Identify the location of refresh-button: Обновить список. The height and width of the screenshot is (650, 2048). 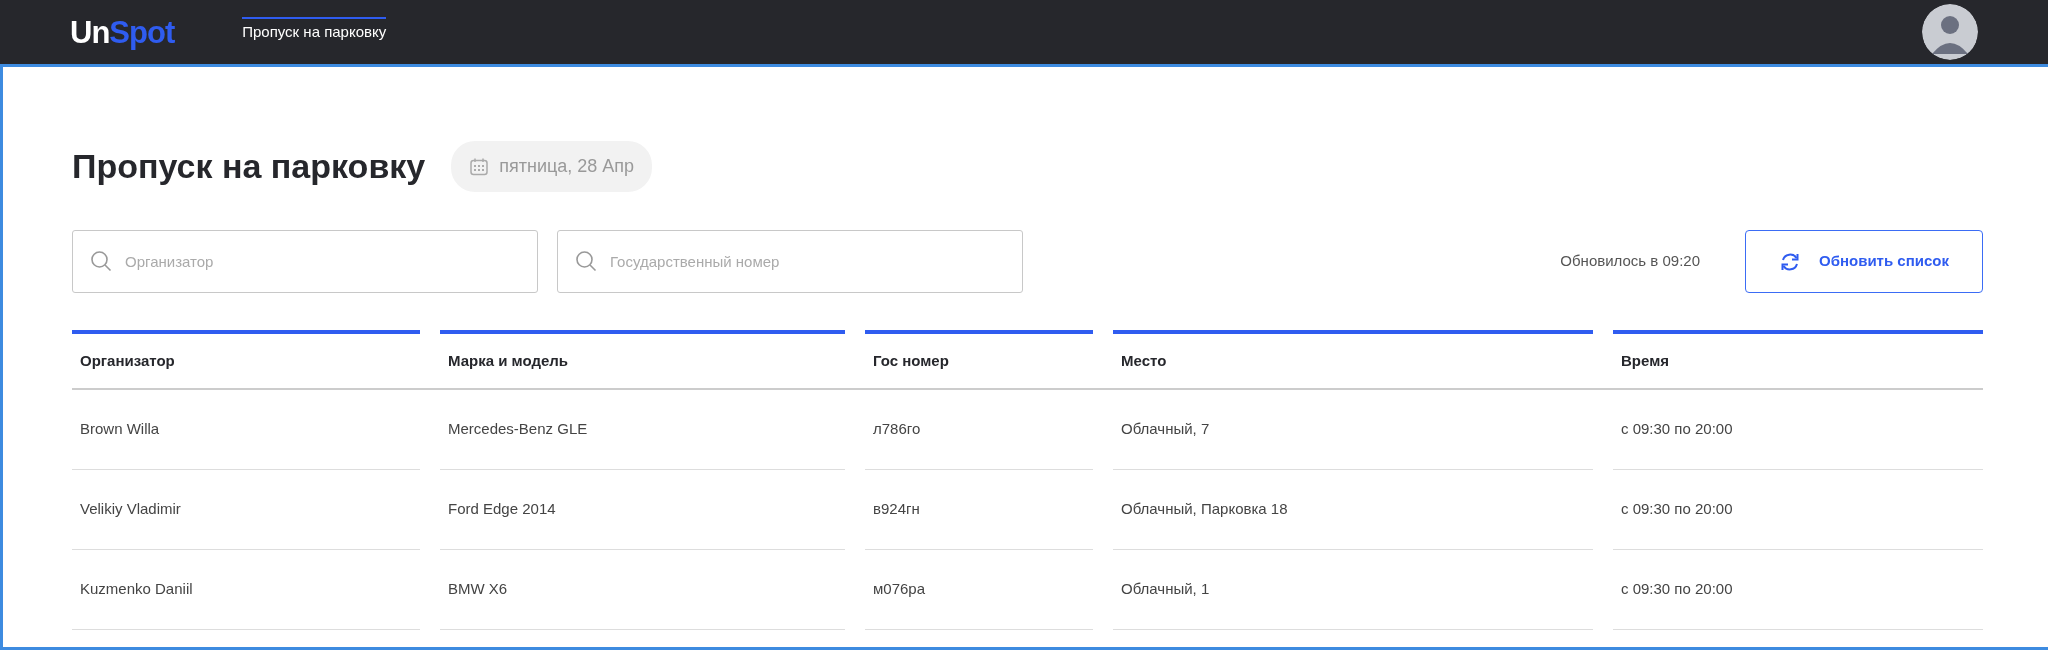
(1864, 261).